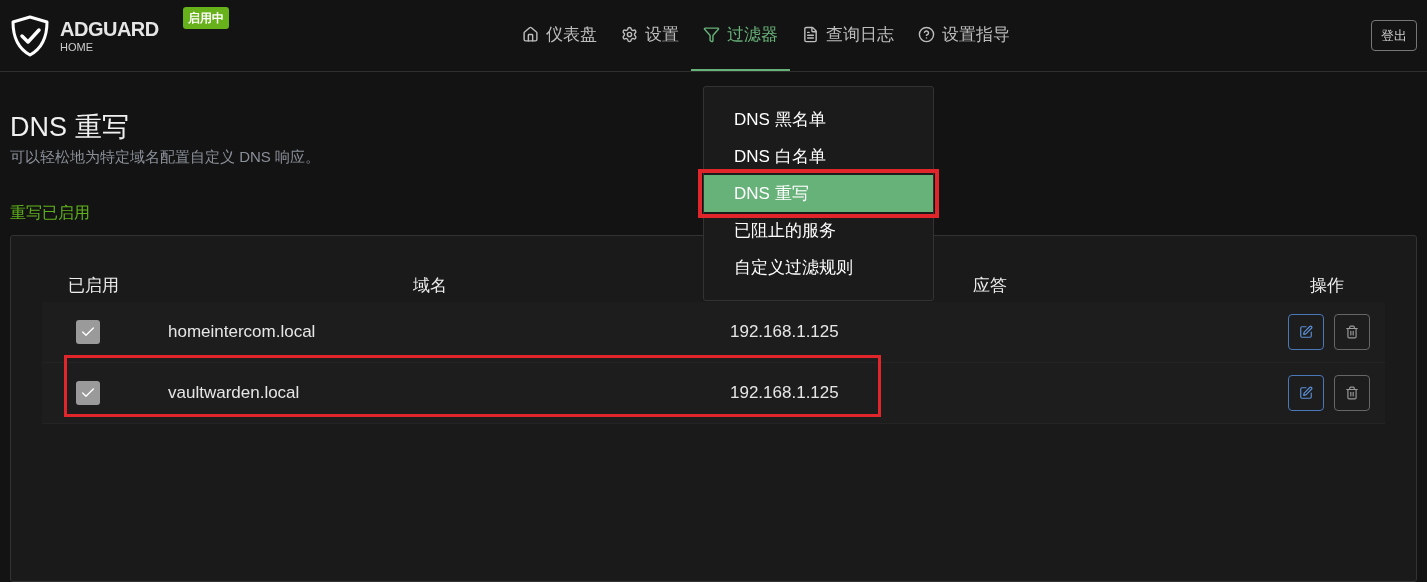 The image size is (1427, 582). I want to click on filter-icon, so click(711, 34).